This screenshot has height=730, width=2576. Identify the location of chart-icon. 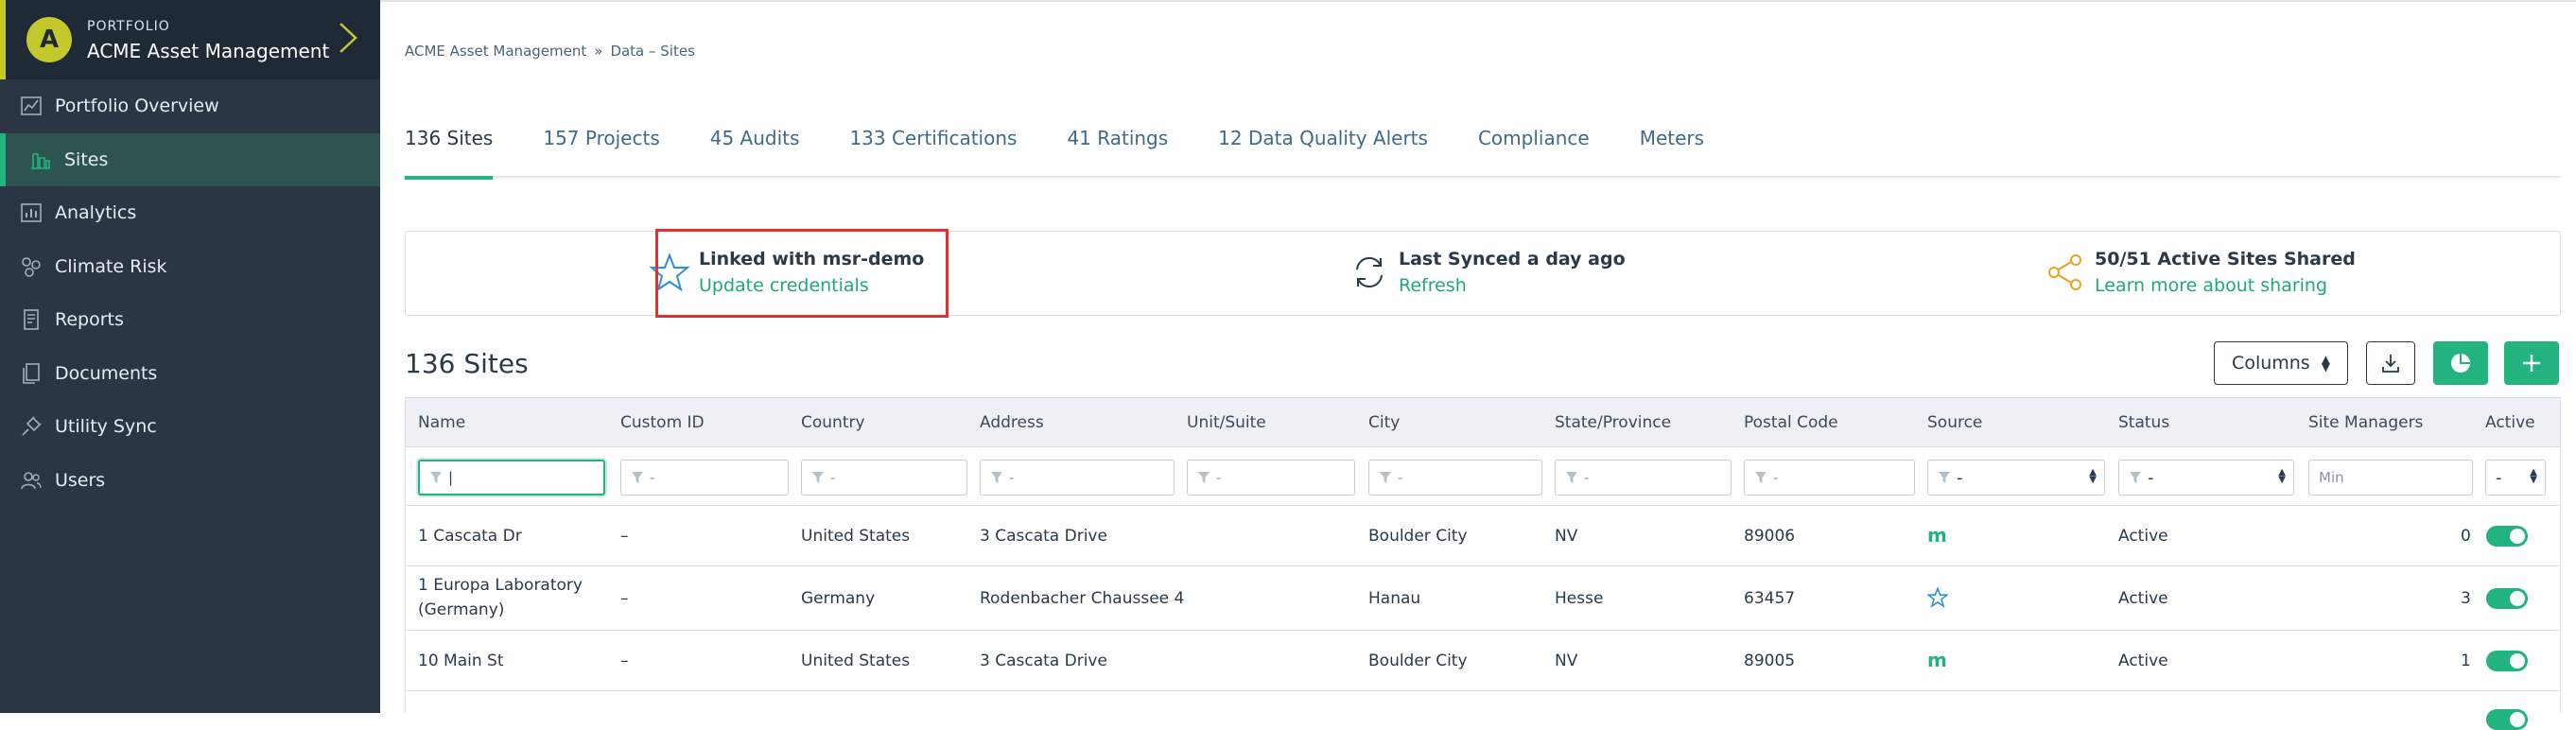
(31, 106).